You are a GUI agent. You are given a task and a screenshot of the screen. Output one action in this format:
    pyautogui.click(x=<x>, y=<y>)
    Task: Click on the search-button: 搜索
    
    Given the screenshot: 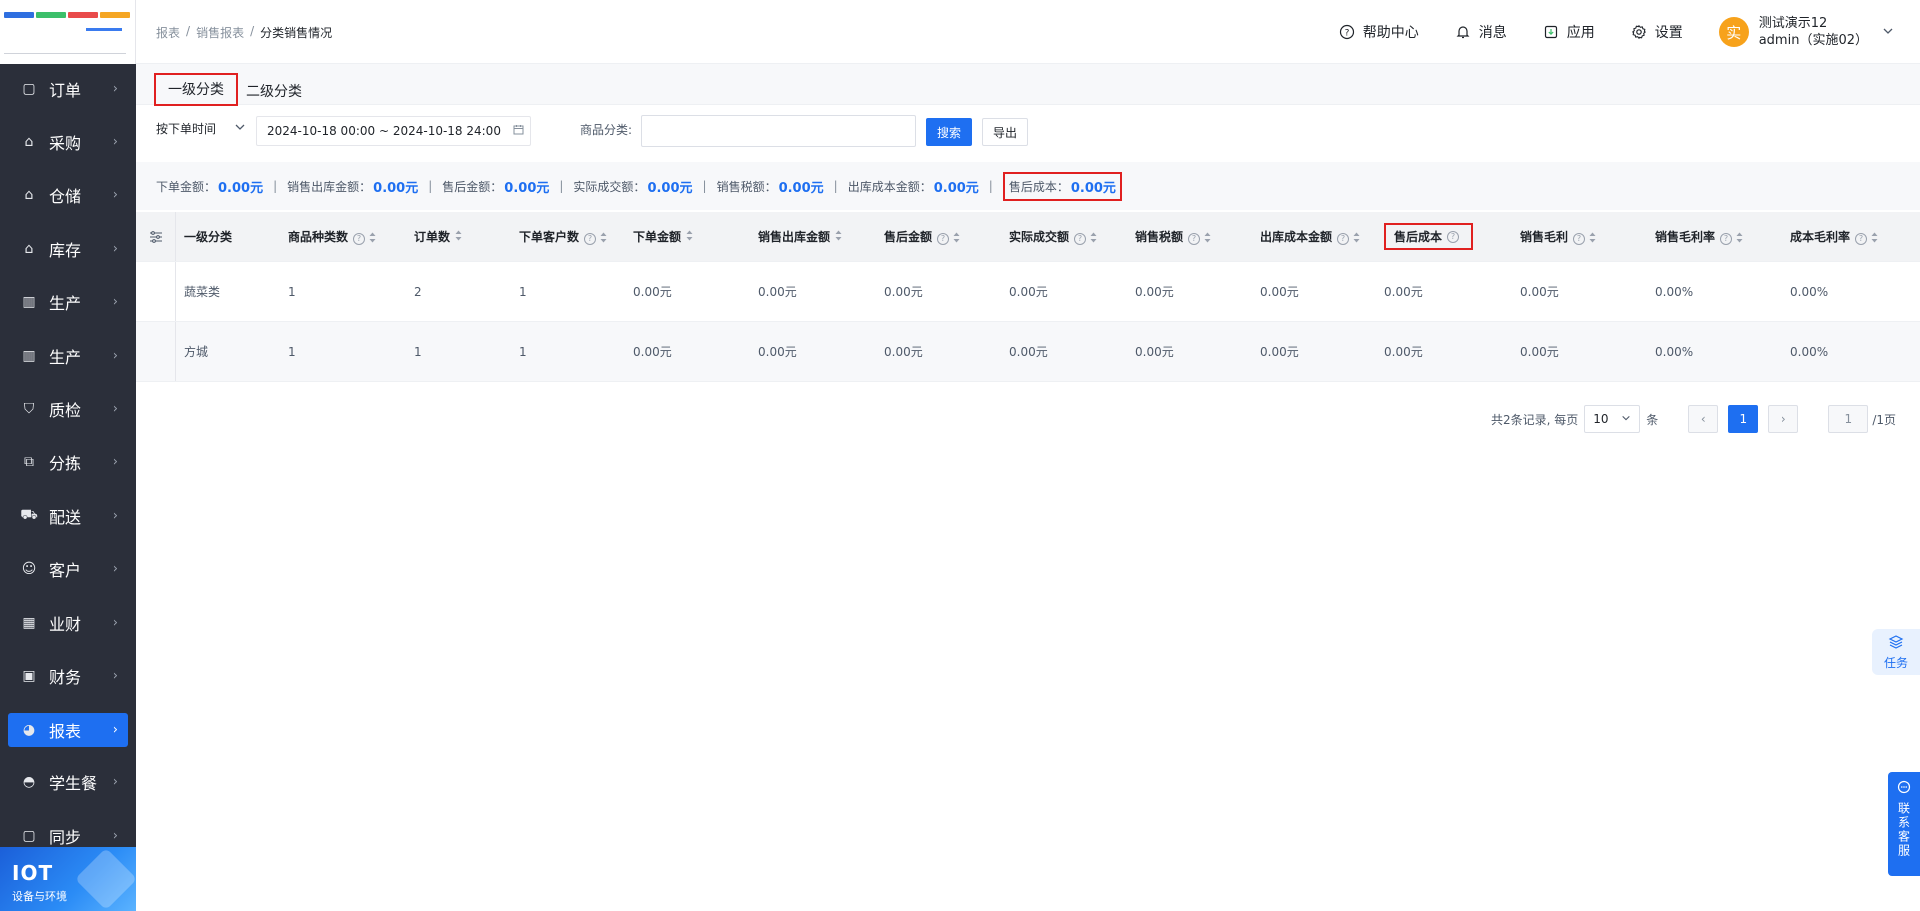 What is the action you would take?
    pyautogui.click(x=949, y=132)
    